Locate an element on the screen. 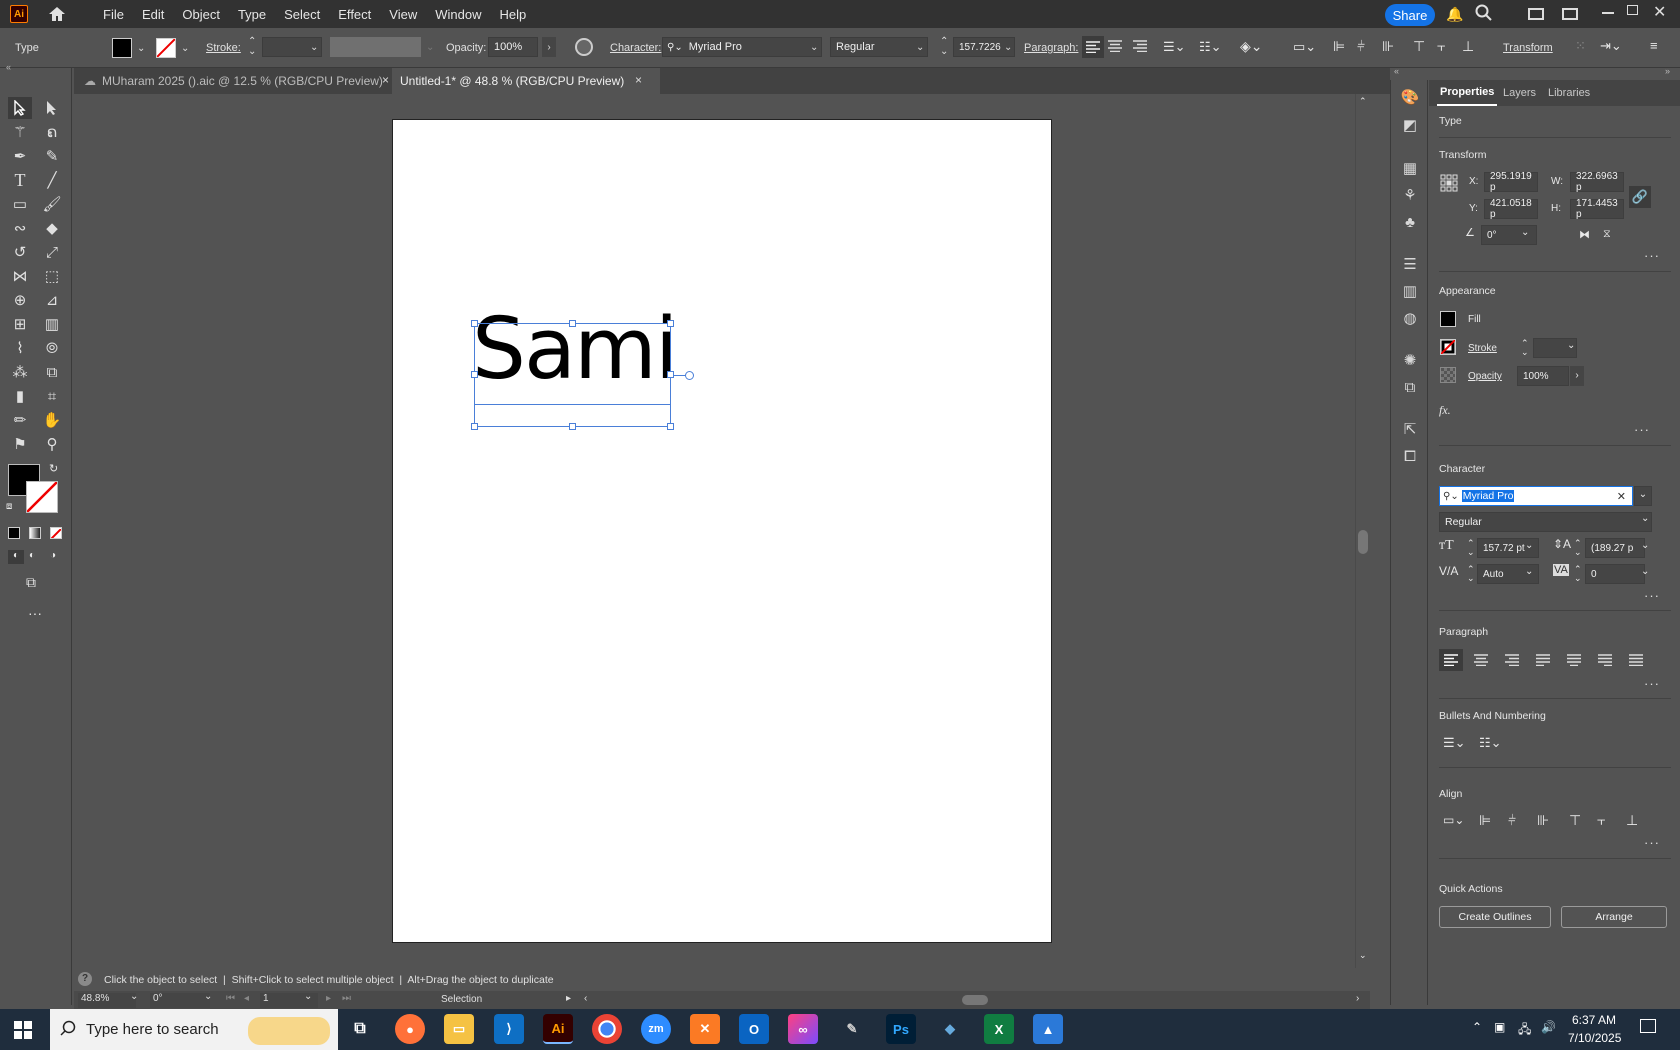 The image size is (1680, 1050). artboard-tool-icon: ⧉ is located at coordinates (52, 372).